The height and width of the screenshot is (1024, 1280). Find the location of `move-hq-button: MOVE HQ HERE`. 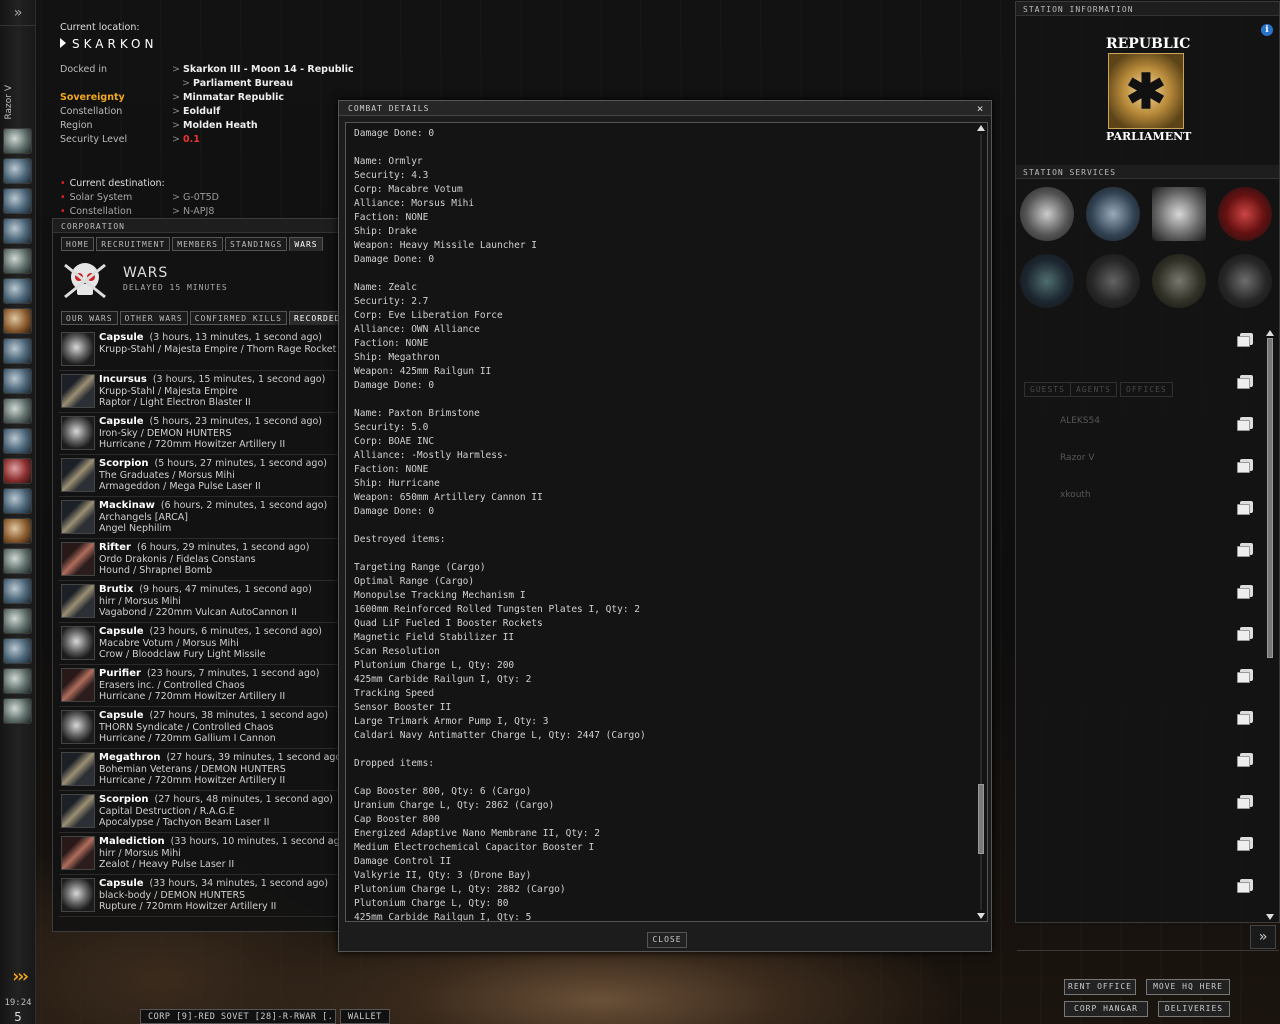

move-hq-button: MOVE HQ HERE is located at coordinates (1188, 987).